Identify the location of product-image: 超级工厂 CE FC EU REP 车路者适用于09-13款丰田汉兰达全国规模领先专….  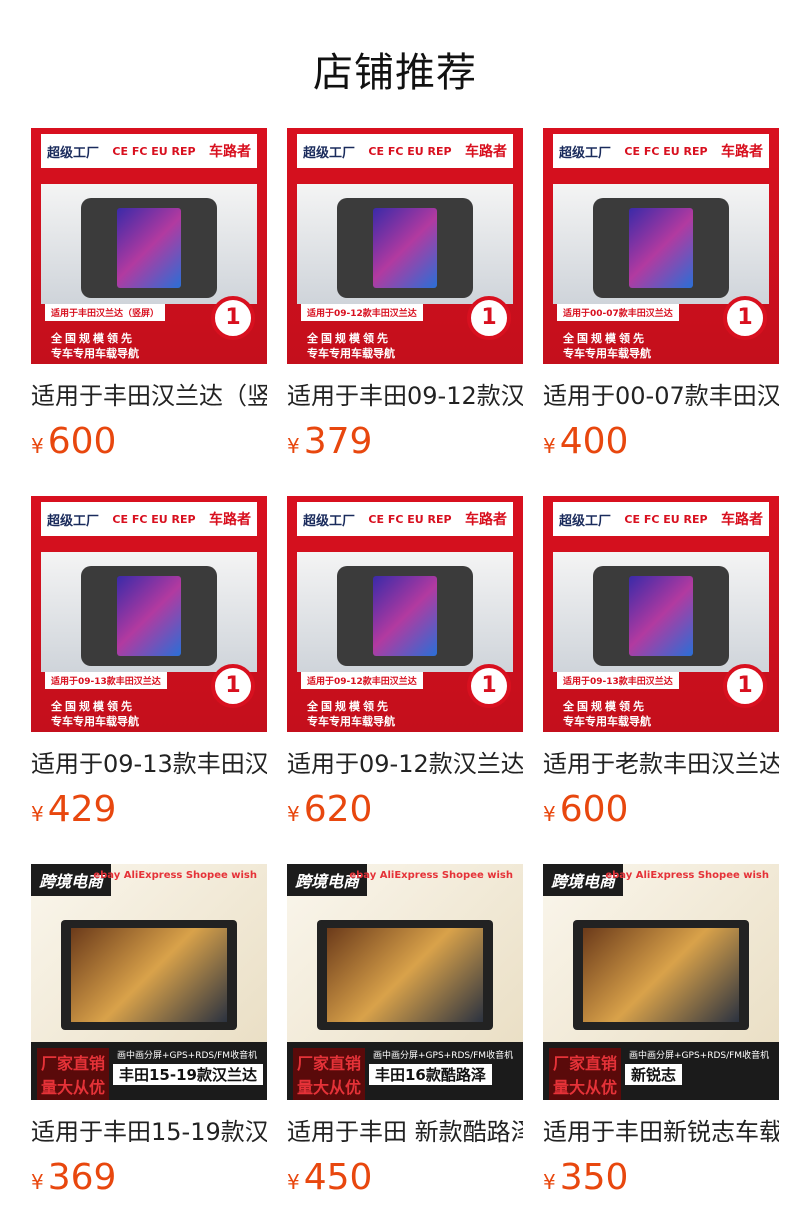
(149, 614).